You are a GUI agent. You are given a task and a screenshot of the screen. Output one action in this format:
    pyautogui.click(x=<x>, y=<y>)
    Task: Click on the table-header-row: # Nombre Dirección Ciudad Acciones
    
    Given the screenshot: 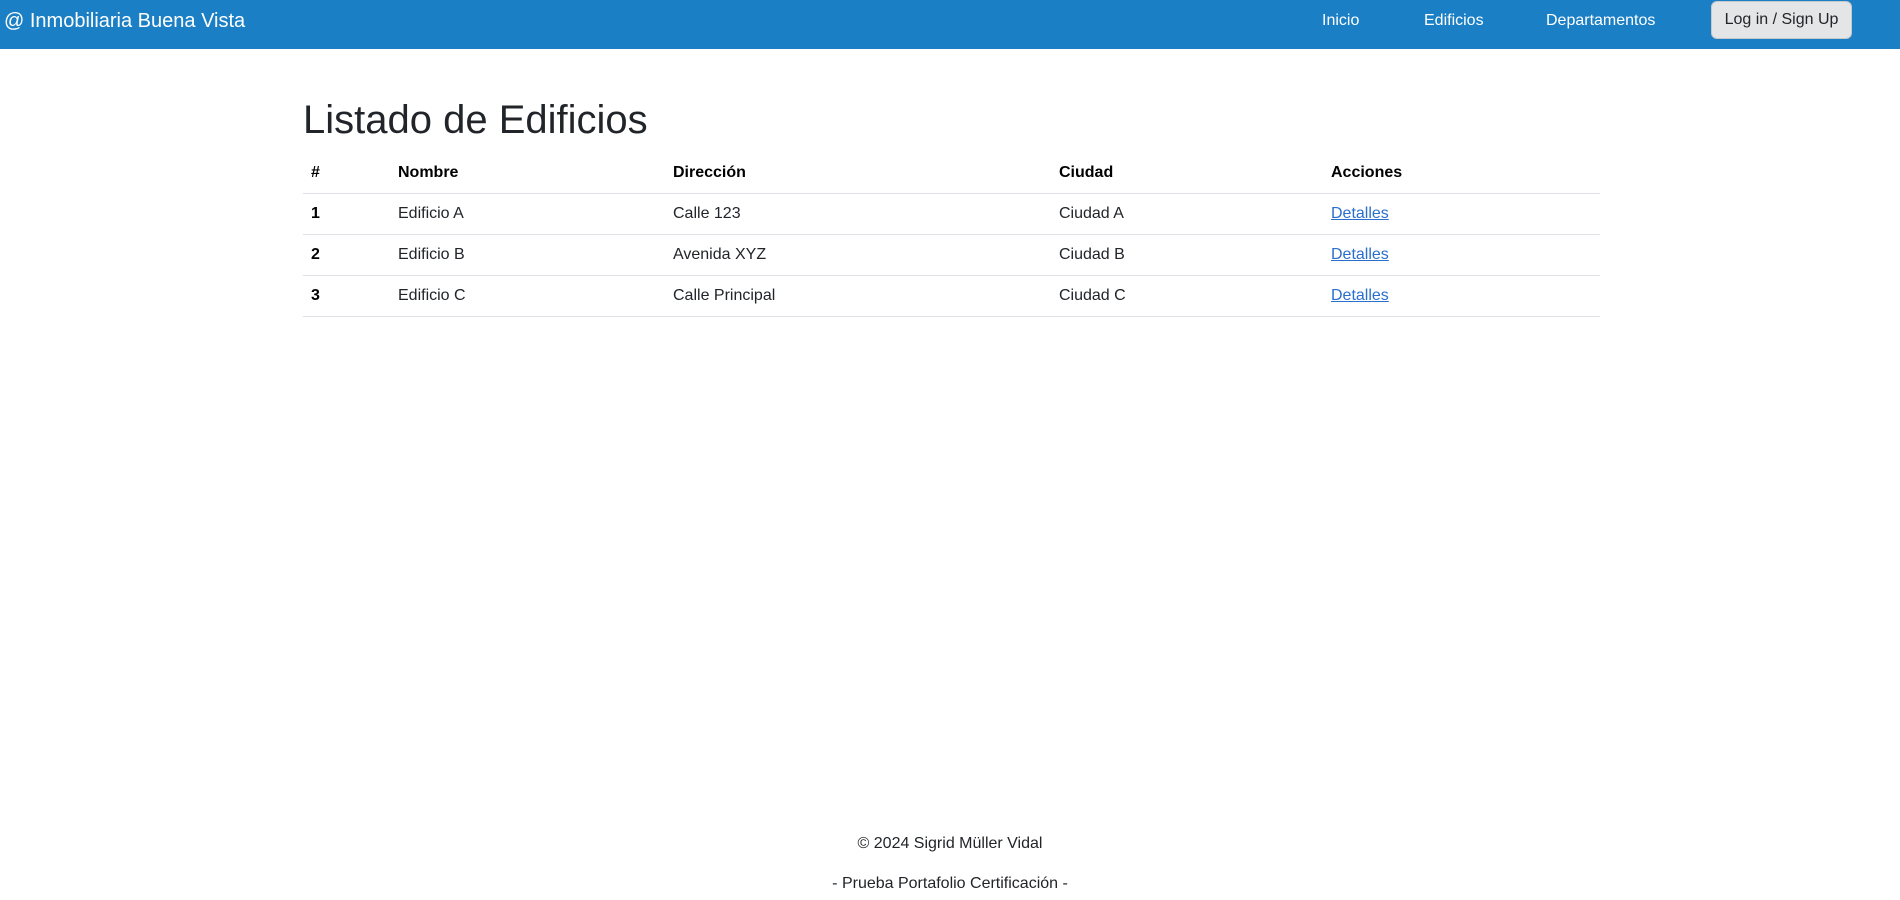 What is the action you would take?
    pyautogui.click(x=951, y=173)
    